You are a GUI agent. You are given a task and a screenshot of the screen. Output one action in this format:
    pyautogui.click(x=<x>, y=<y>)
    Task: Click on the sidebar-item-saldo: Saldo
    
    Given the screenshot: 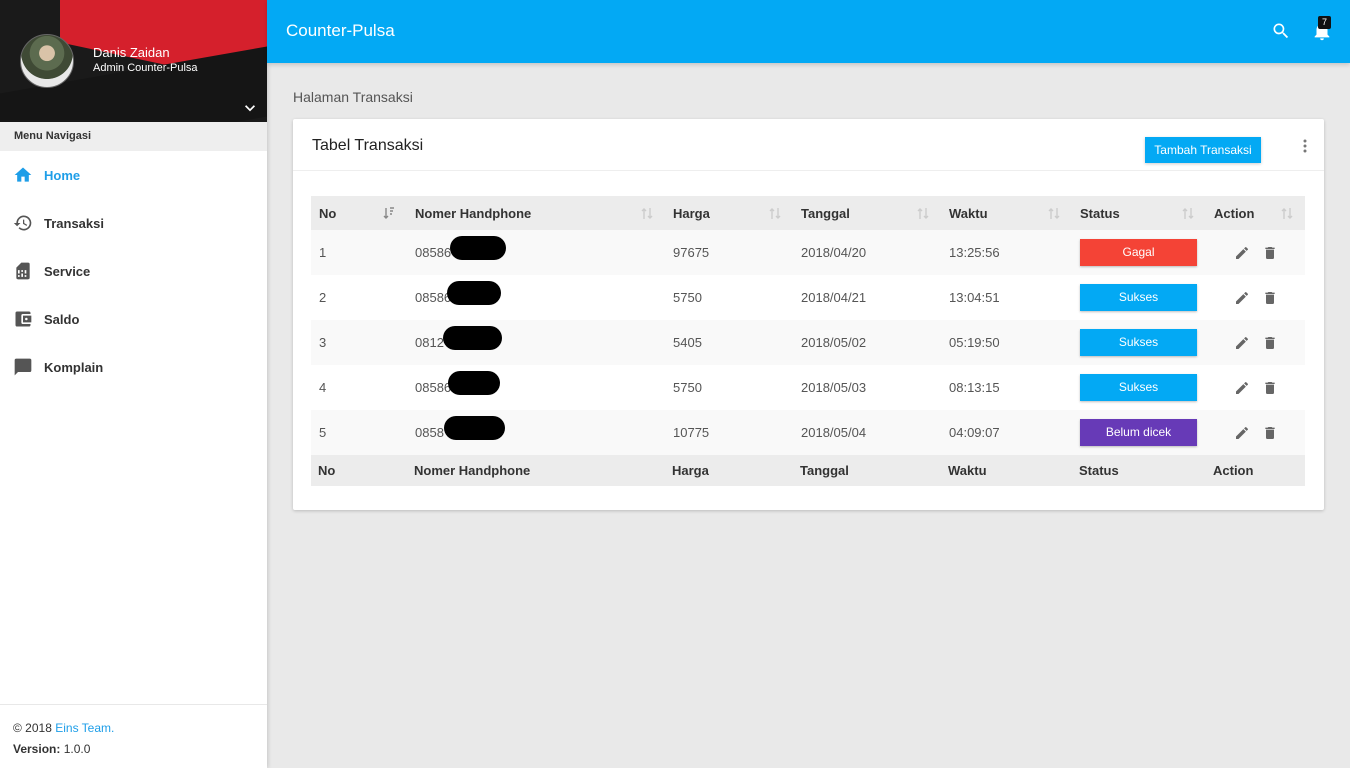 What is the action you would take?
    pyautogui.click(x=133, y=319)
    